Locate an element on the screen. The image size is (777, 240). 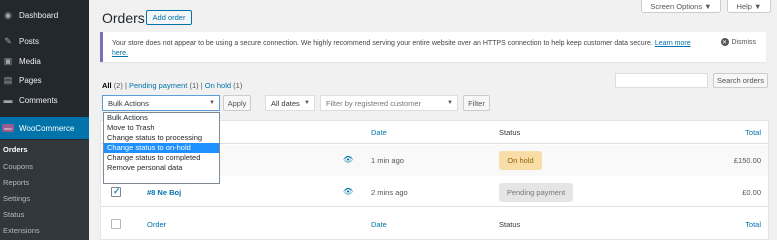
customer-filter-select: Filter by registered customer ▼ is located at coordinates (389, 103).